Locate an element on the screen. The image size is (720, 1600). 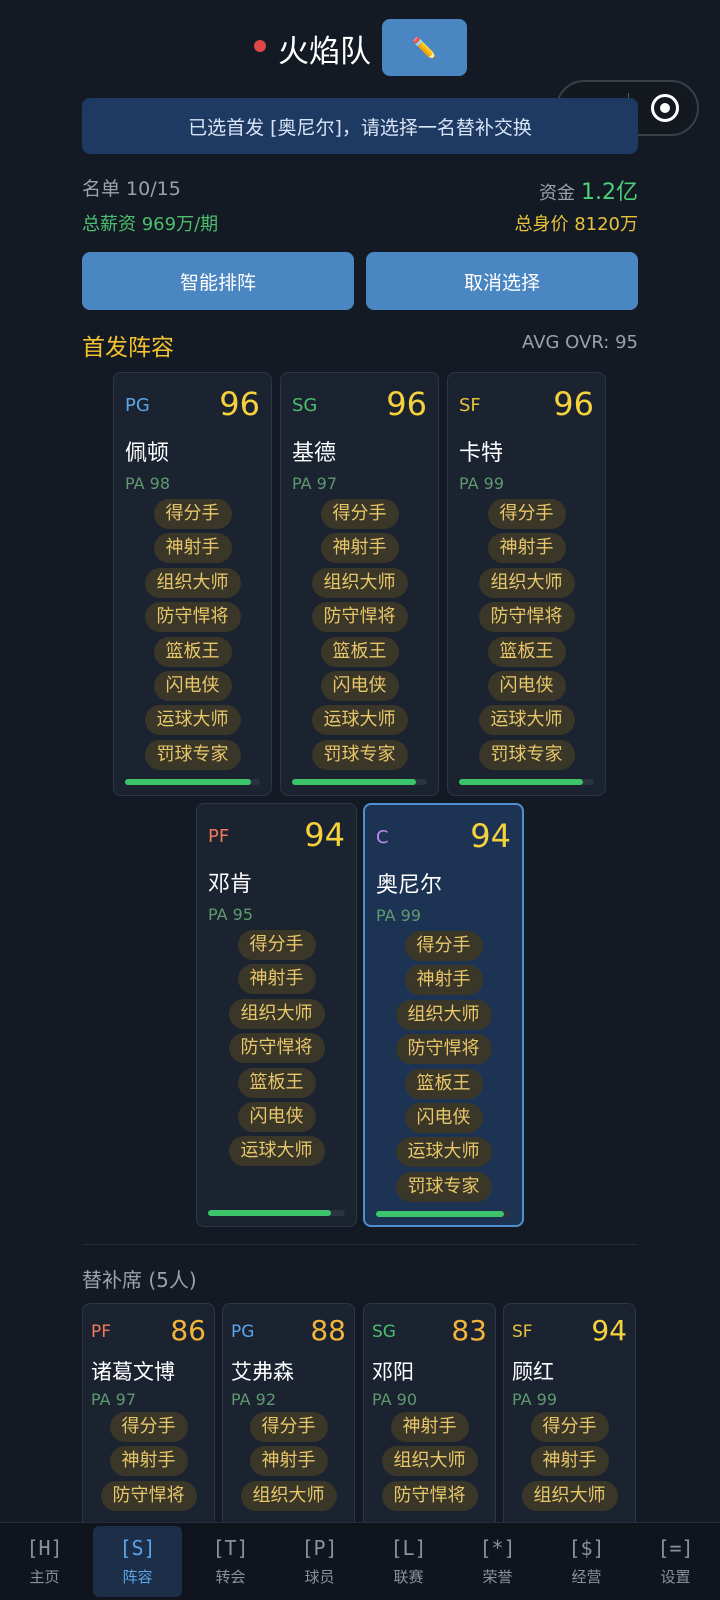
total-value: 总身价 8120万 is located at coordinates (576, 224).